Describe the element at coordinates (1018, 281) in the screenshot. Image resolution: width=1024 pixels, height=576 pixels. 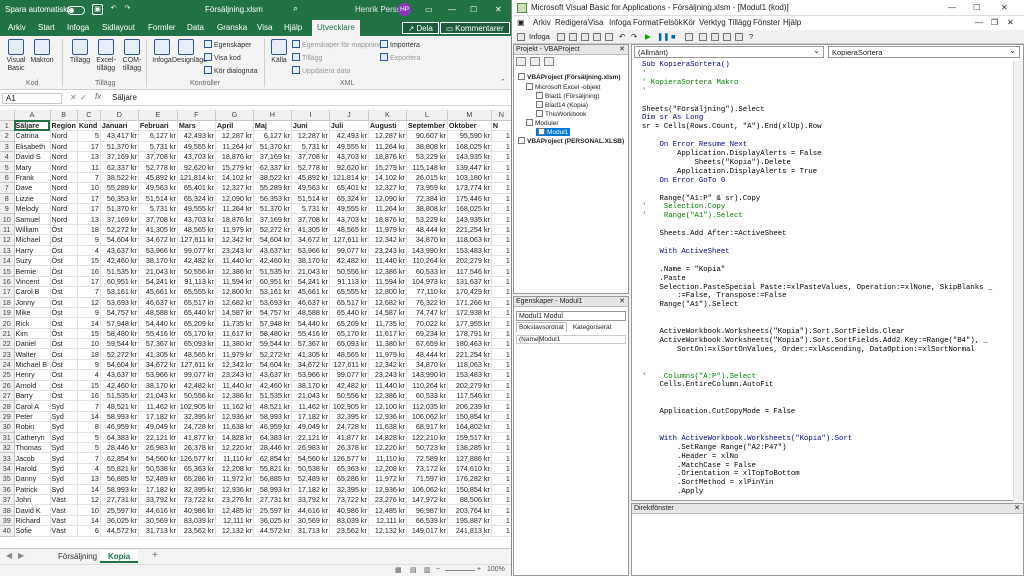
I see `code-scrollbar` at that location.